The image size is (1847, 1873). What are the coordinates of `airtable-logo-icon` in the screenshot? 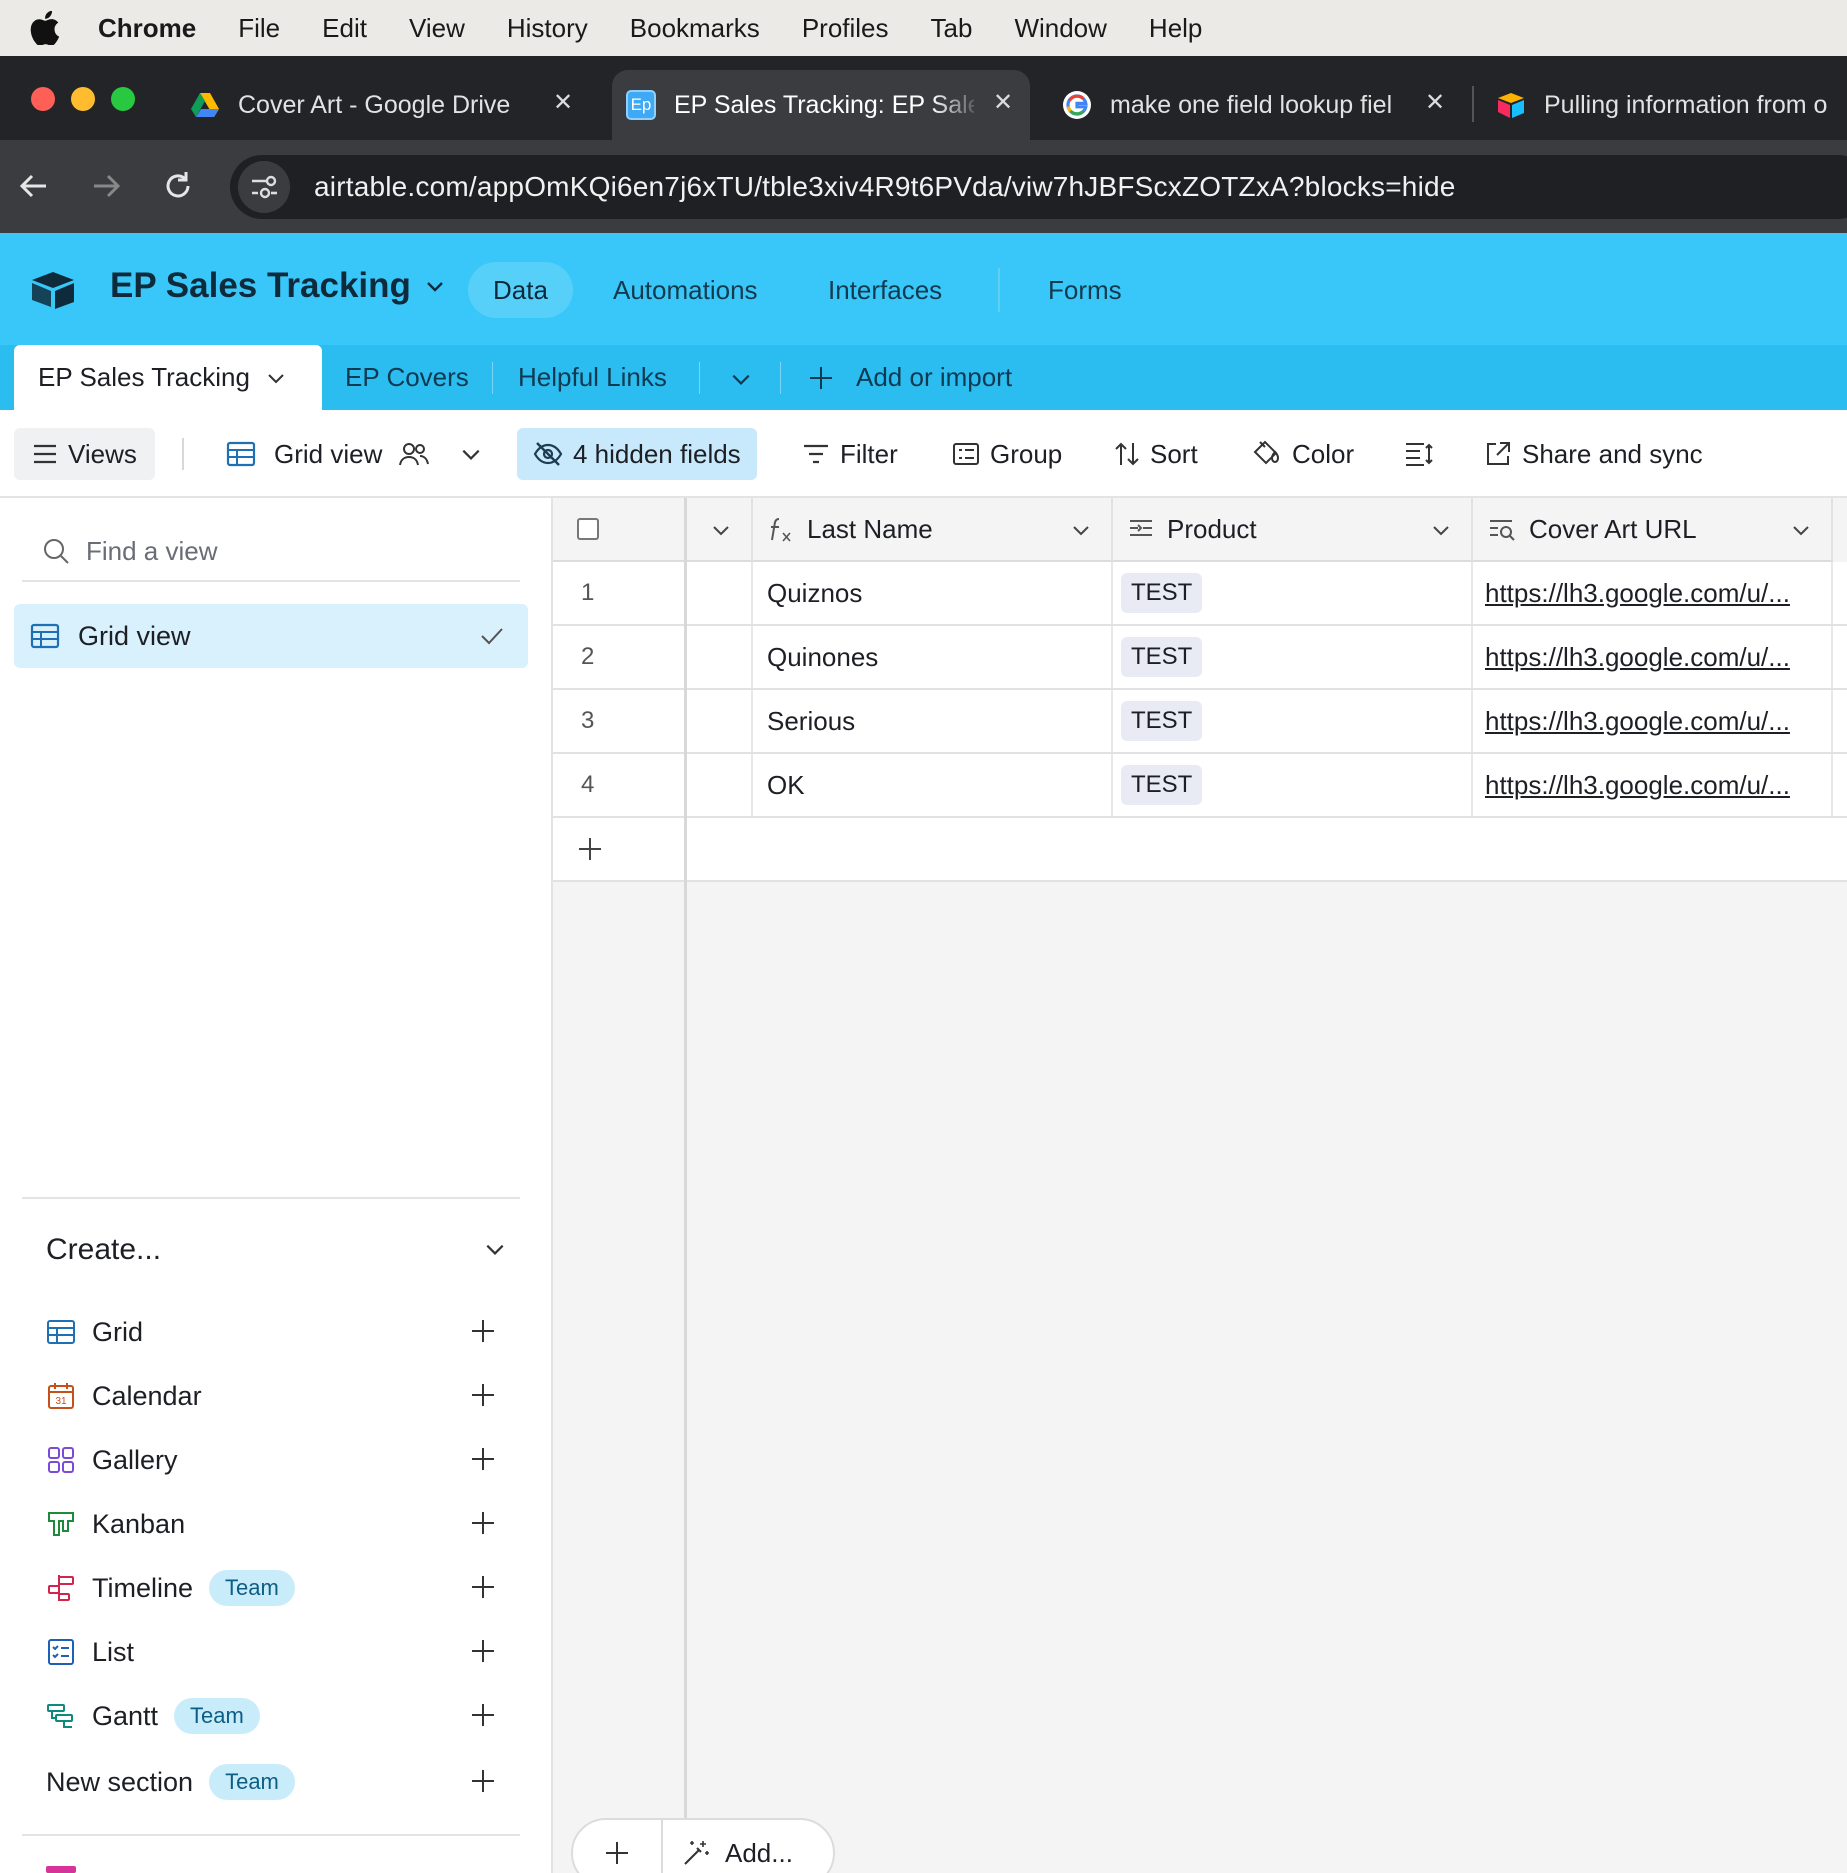 It's located at (53, 290).